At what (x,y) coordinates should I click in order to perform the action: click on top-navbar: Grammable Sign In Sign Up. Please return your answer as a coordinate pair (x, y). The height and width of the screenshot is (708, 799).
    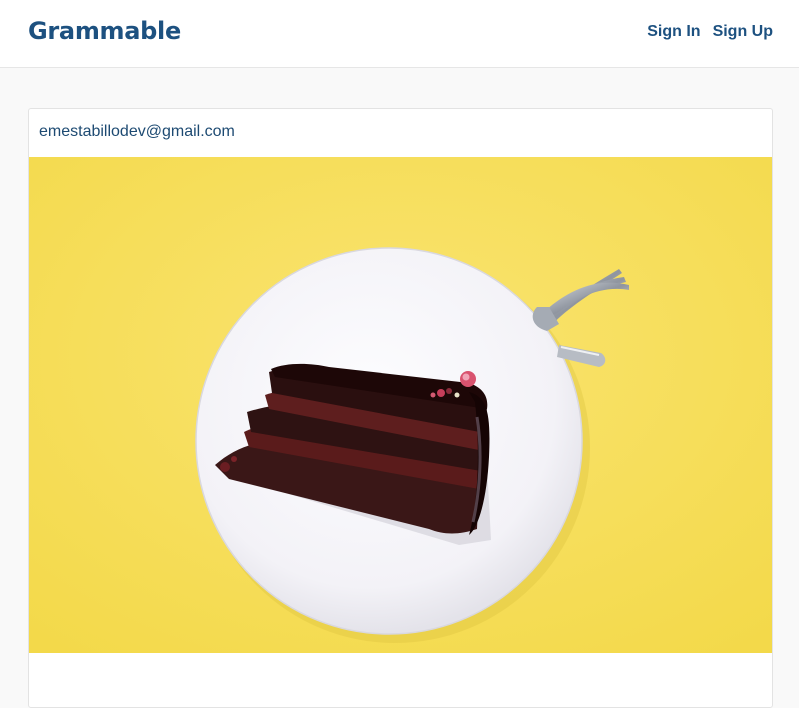
    Looking at the image, I should click on (399, 34).